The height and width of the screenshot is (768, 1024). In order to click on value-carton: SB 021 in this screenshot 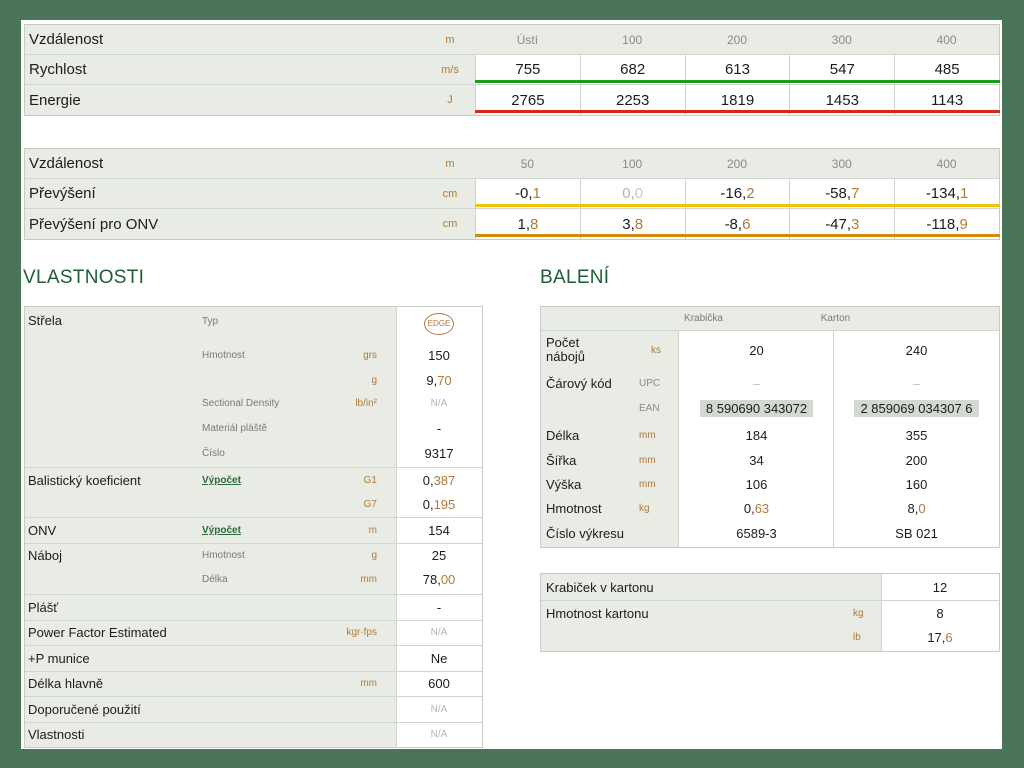, I will do `click(916, 533)`.